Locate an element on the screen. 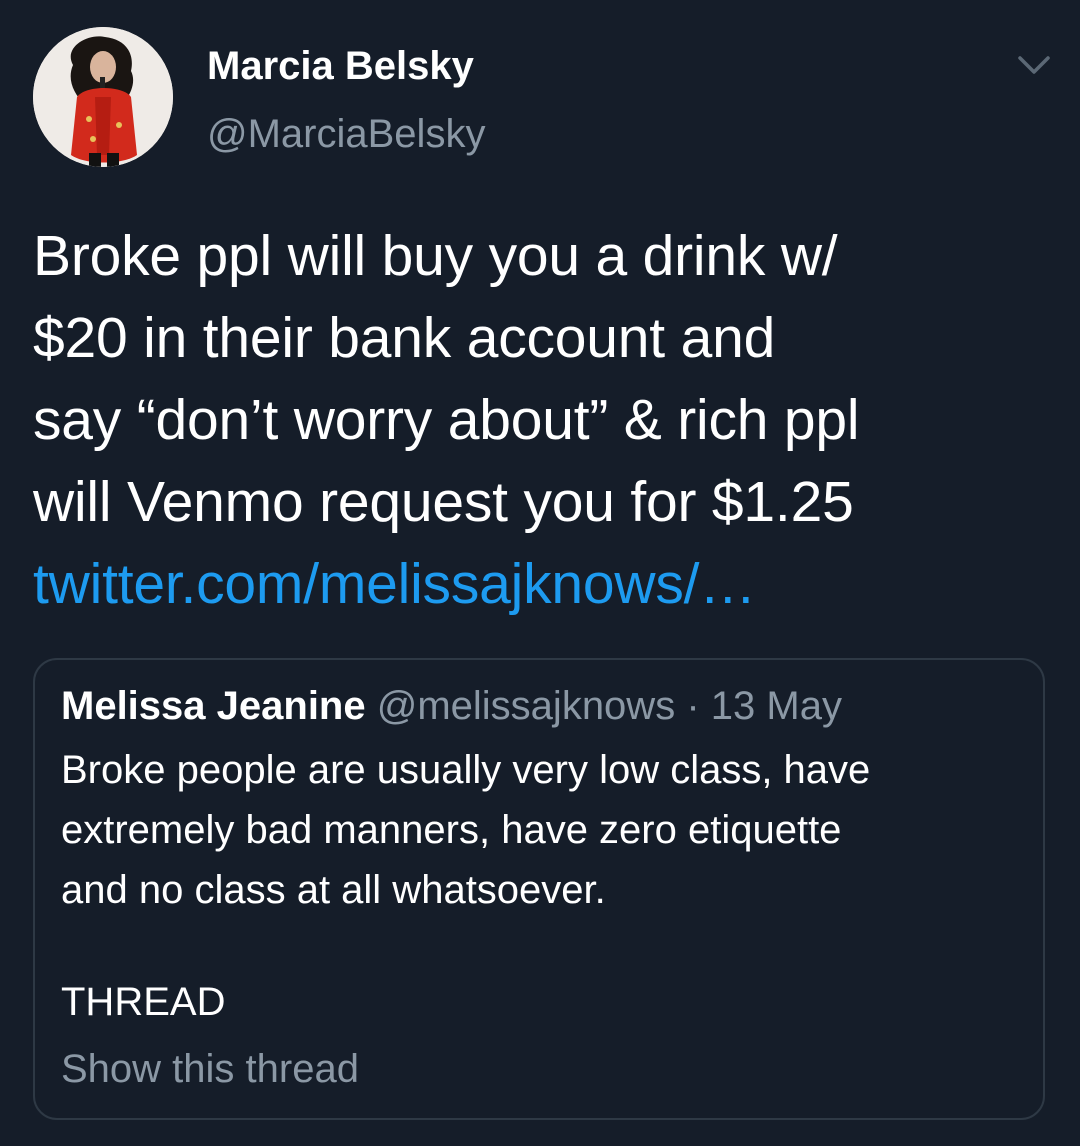 Image resolution: width=1080 pixels, height=1146 pixels. tweet-text-line: say “don’t worry about” & rich ppl is located at coordinates (446, 420).